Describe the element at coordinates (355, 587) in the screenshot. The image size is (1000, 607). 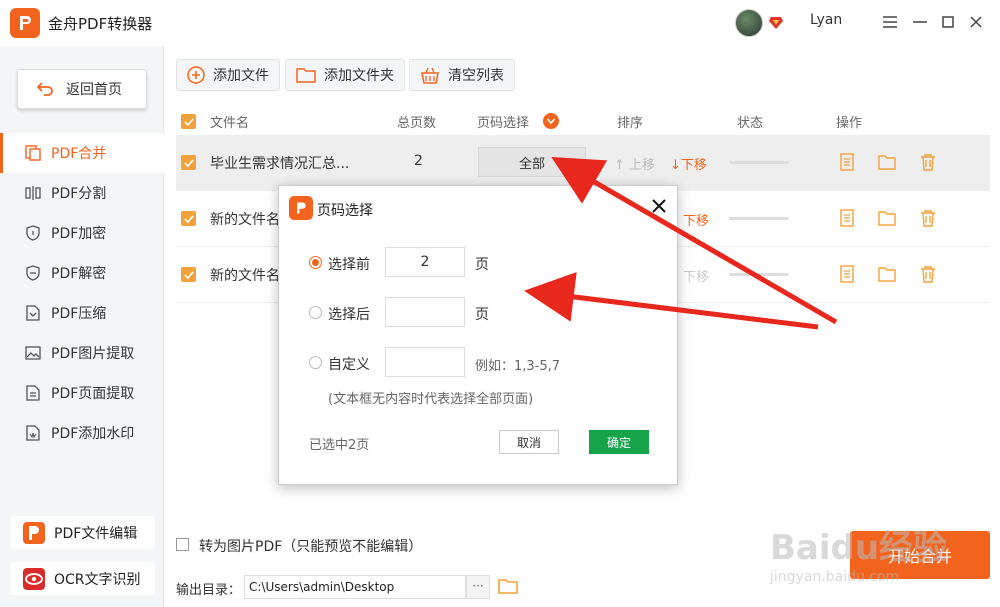
I see `output-path-field: C:\Users\admin\Desktop` at that location.